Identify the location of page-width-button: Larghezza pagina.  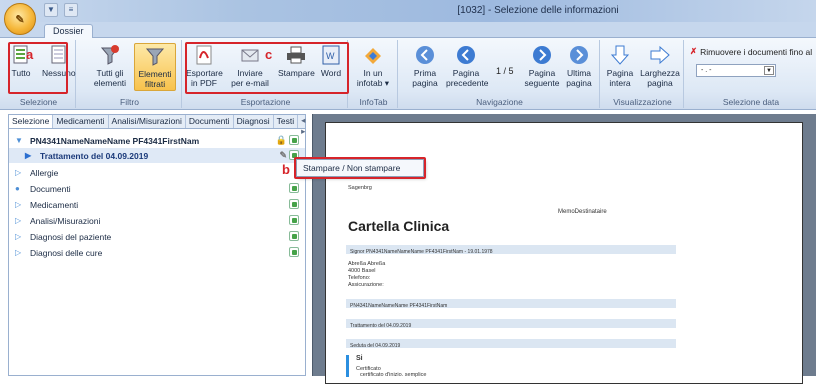
(660, 66).